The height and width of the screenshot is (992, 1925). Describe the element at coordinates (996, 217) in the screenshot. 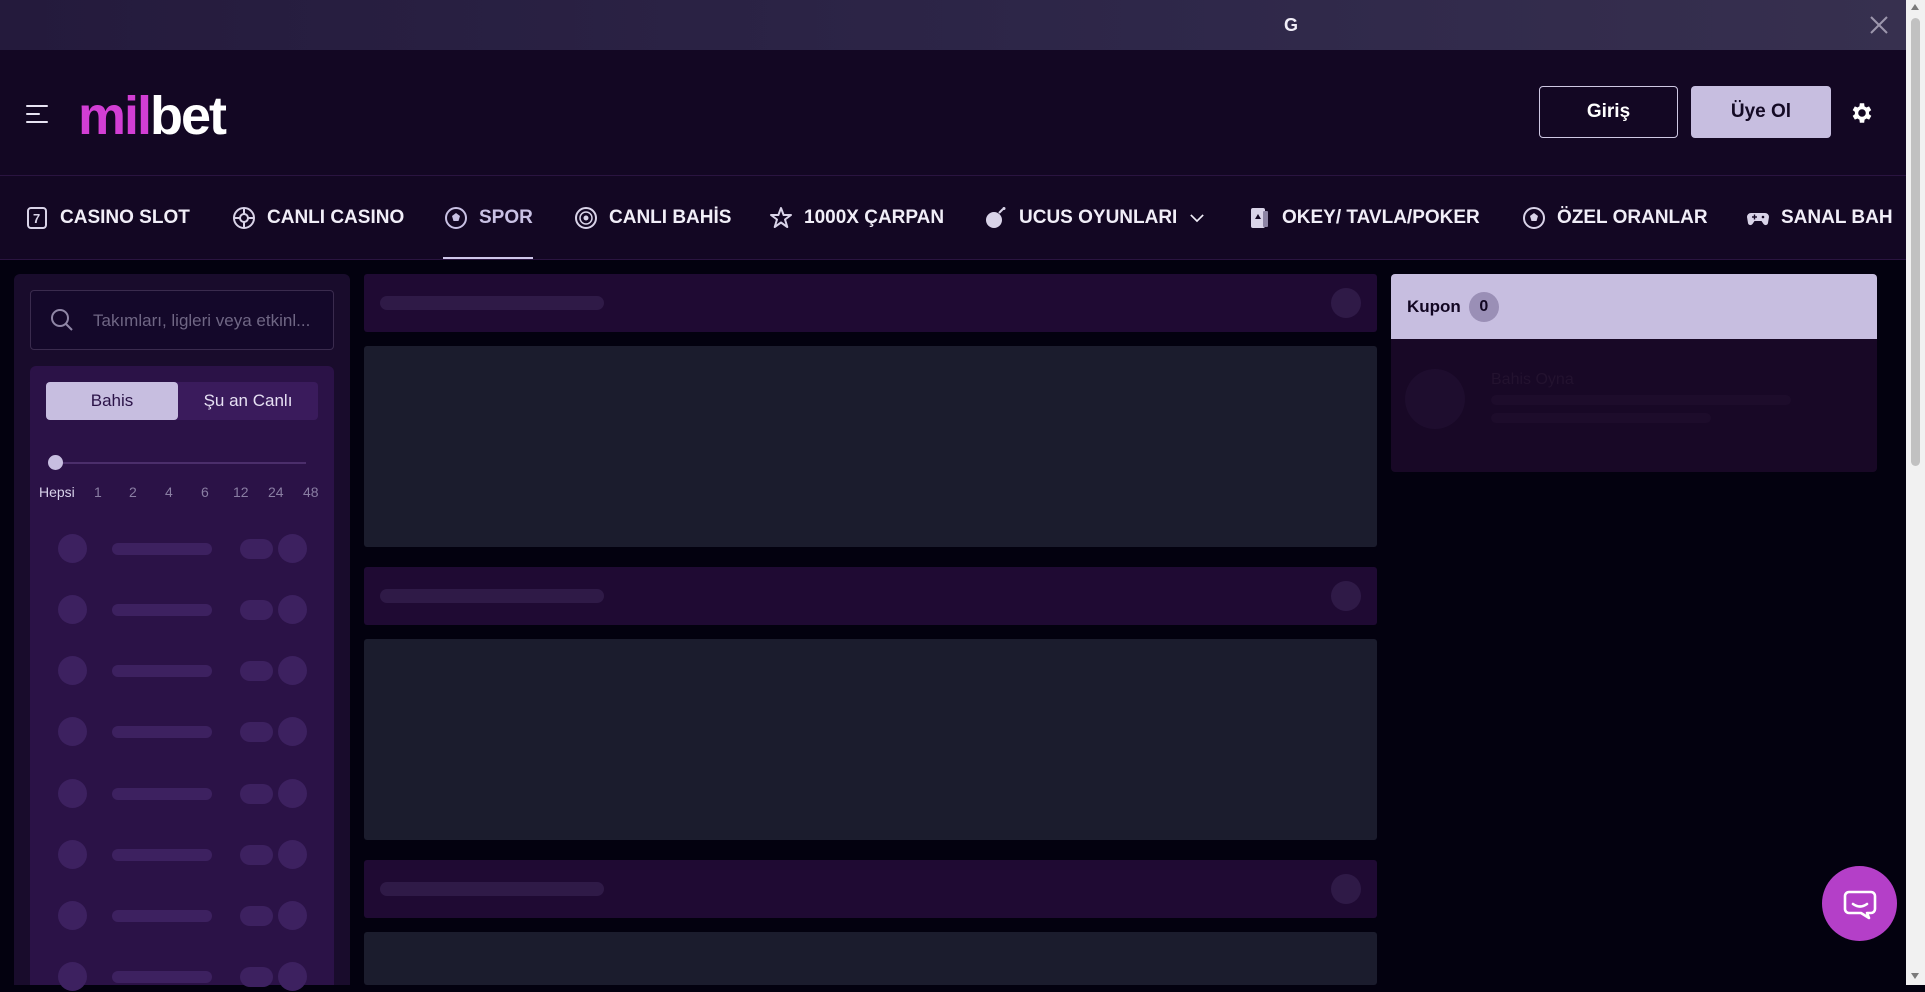

I see `bomb-icon` at that location.